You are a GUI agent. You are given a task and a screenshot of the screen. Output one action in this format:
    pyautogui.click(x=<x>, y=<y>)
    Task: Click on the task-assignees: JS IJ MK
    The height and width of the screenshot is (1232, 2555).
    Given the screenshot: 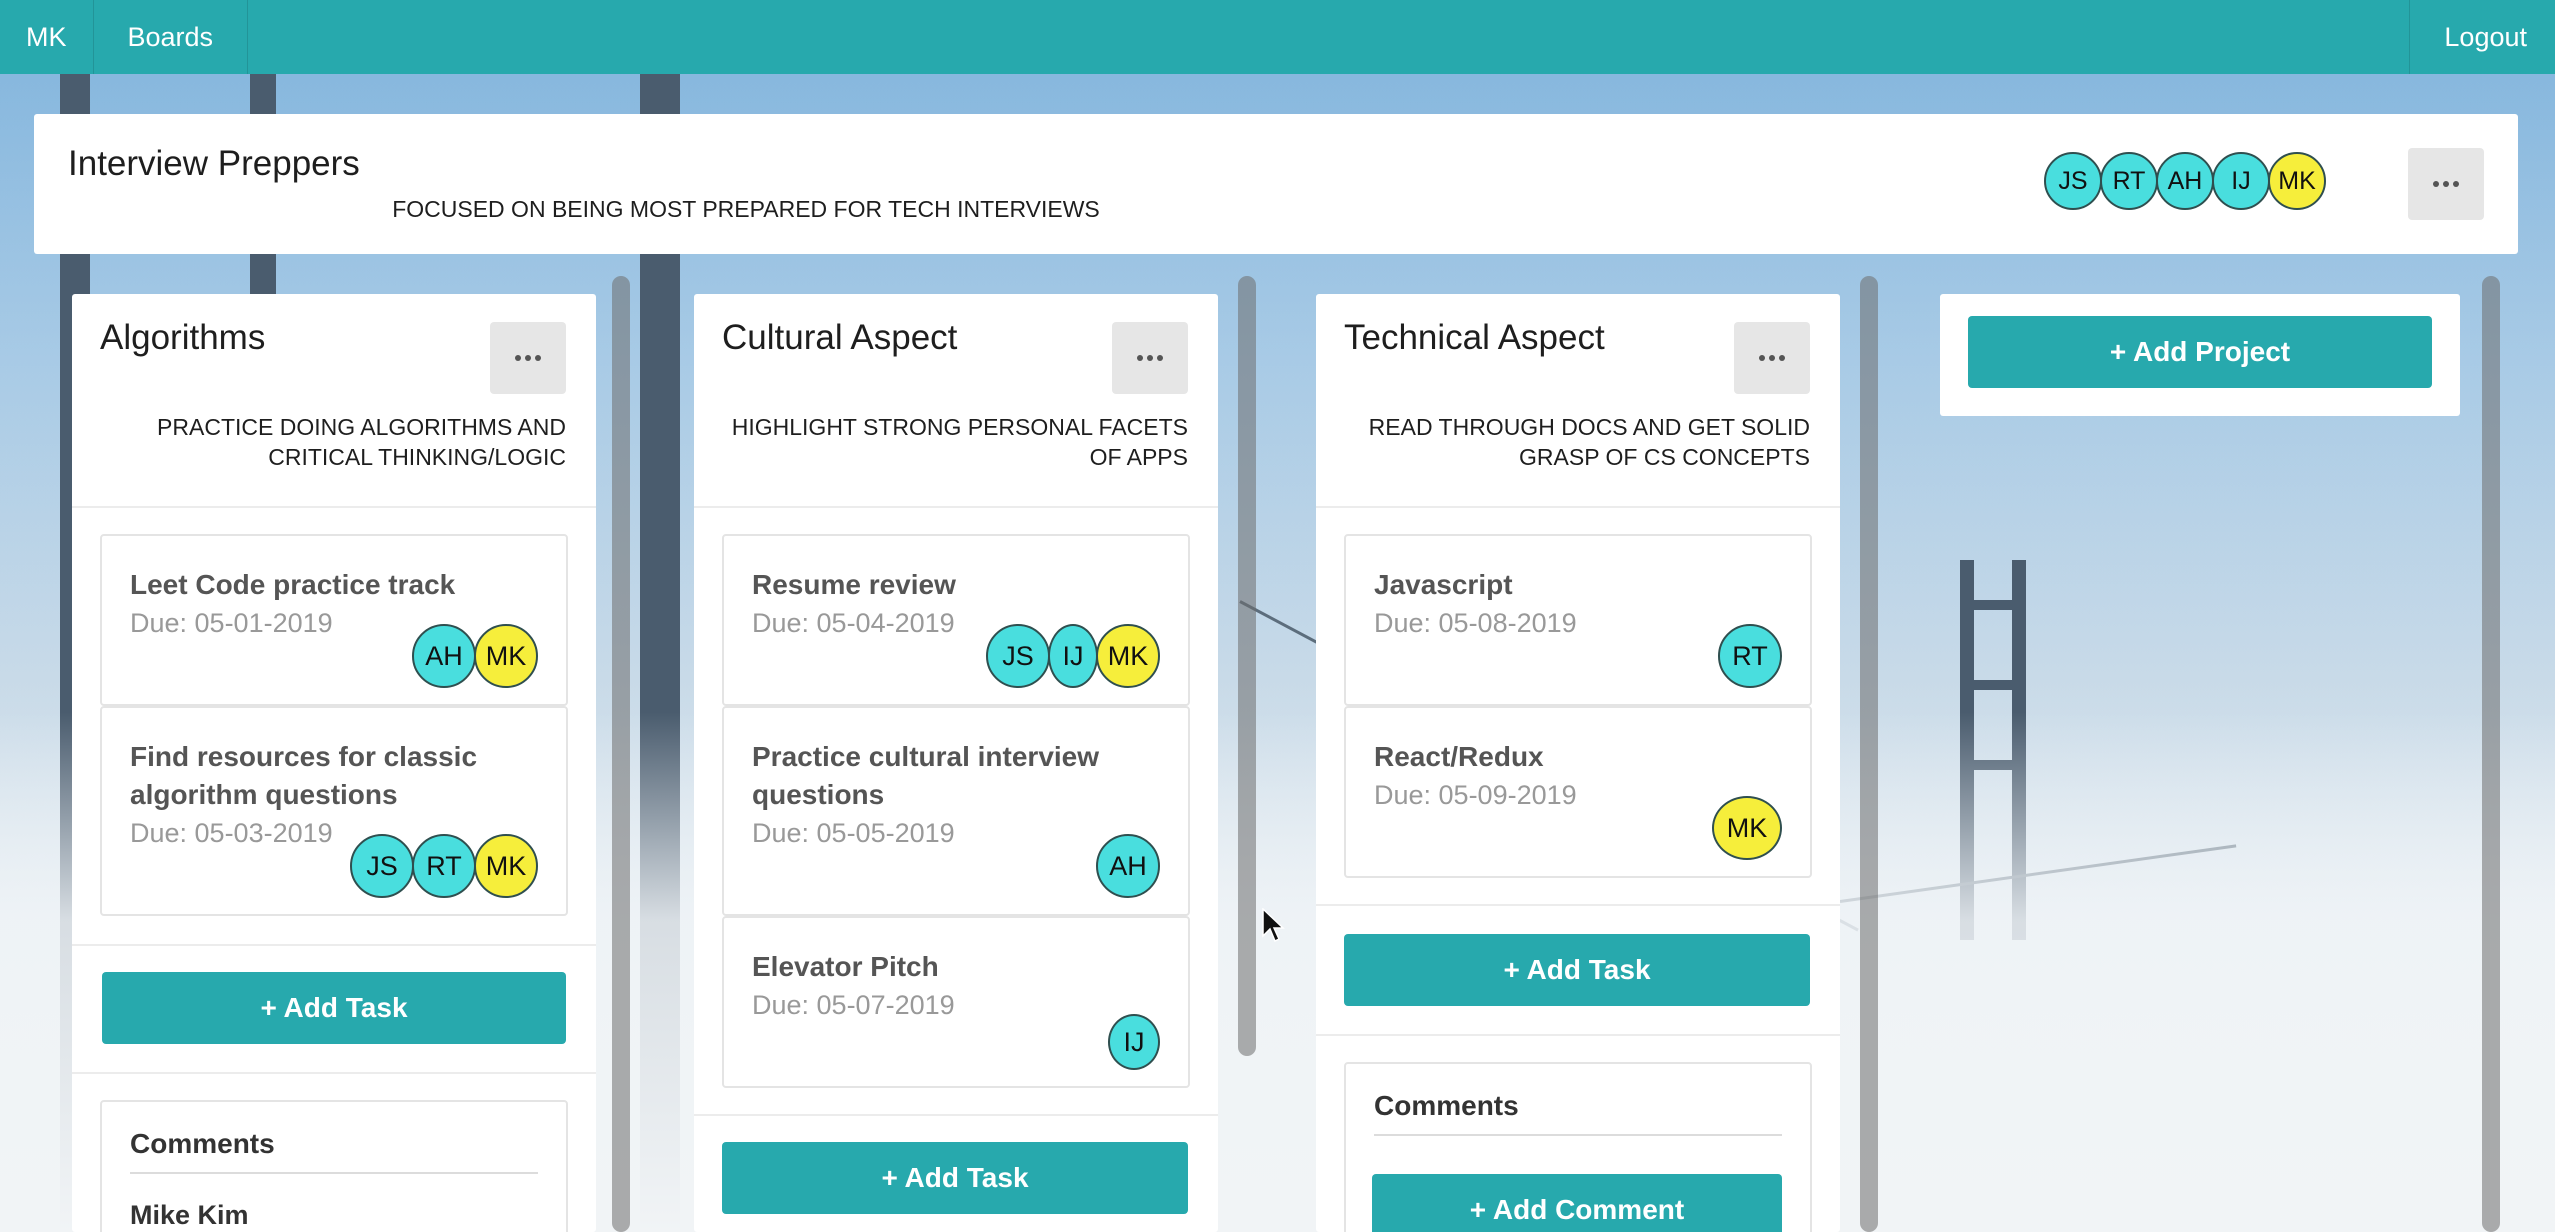 What is the action you would take?
    pyautogui.click(x=1073, y=656)
    